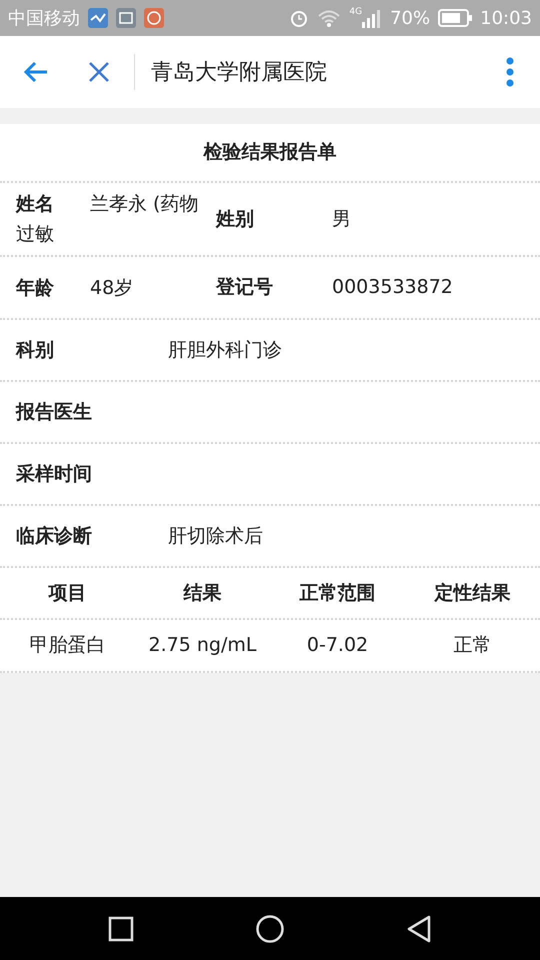 The width and height of the screenshot is (540, 960). What do you see at coordinates (245, 287) in the screenshot?
I see `field-label: 登记号` at bounding box center [245, 287].